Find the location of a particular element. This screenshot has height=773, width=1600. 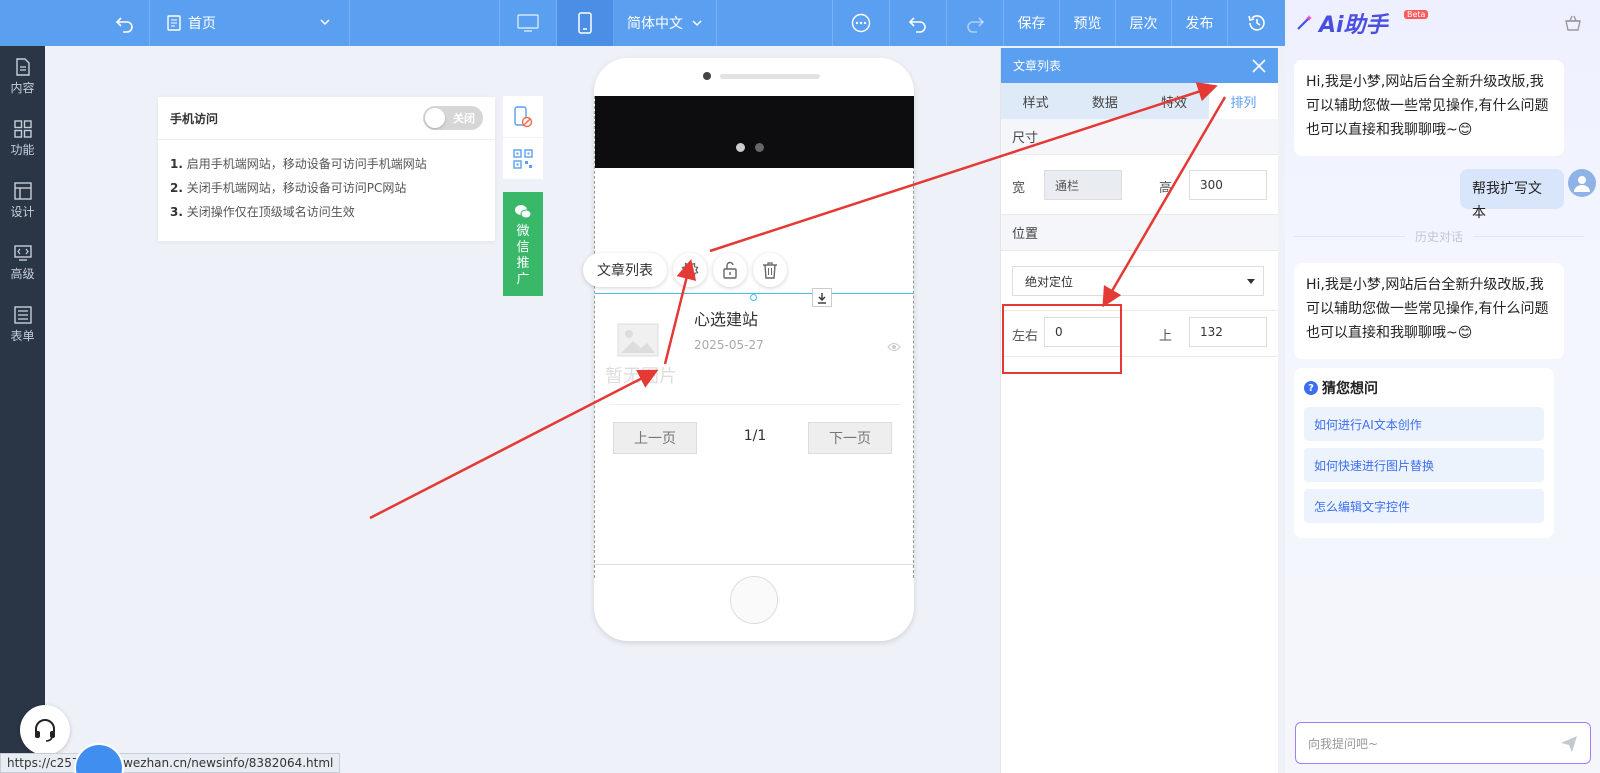

resize-handle is located at coordinates (753, 297).